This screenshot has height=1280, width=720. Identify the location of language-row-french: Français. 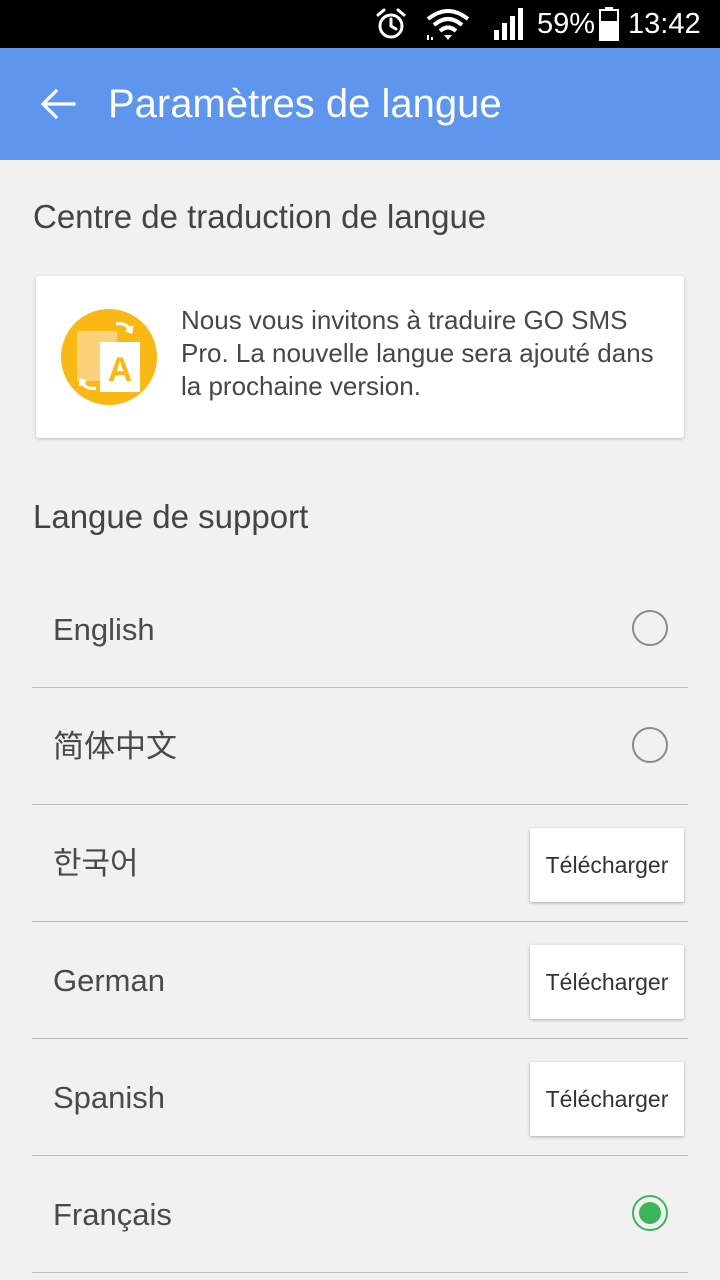
(360, 1215).